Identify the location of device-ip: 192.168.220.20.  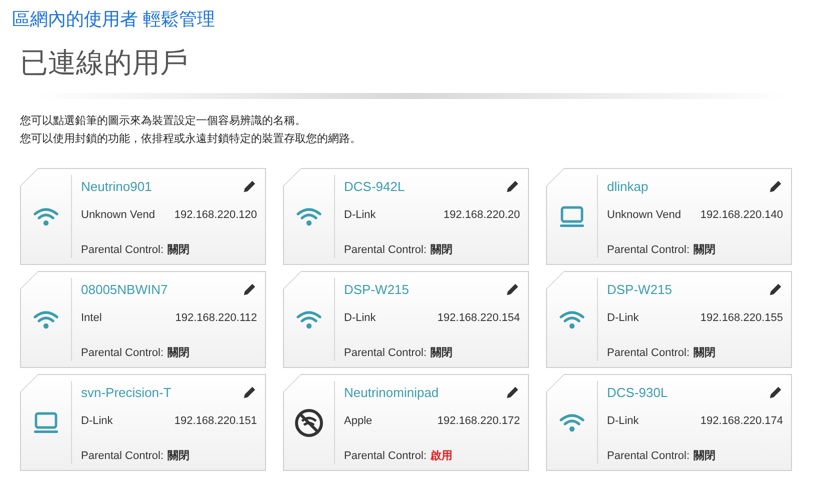
(482, 215).